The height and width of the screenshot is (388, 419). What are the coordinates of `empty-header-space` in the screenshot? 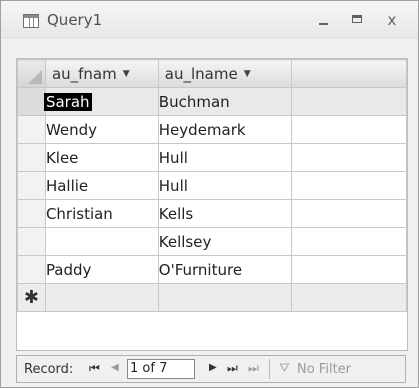 It's located at (349, 73).